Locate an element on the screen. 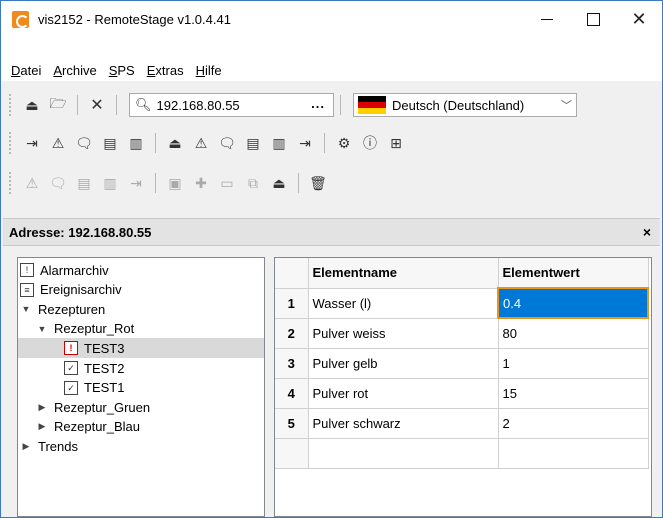 This screenshot has height=518, width=663. table-row: 2 Pulver weiss 80 is located at coordinates (462, 333).